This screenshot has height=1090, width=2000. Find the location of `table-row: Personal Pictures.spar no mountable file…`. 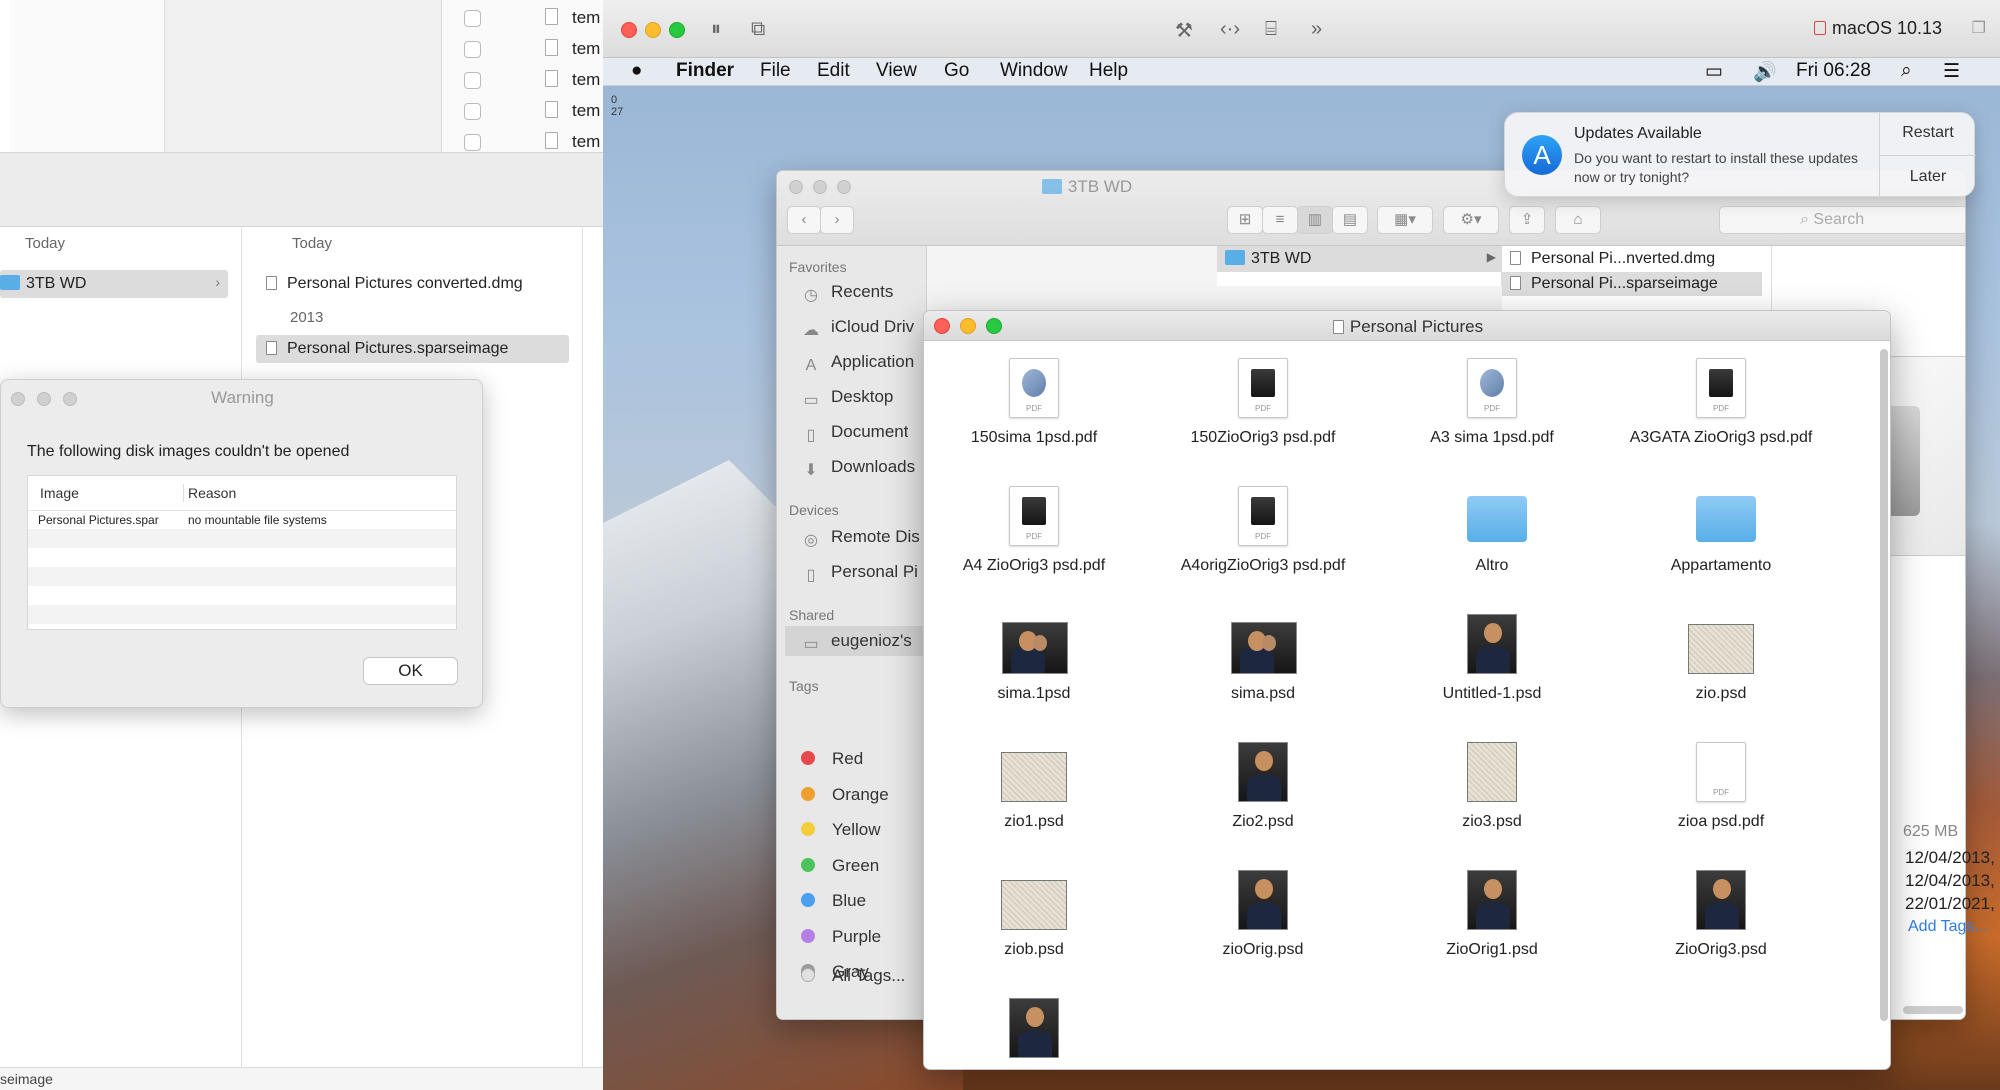

table-row: Personal Pictures.spar no mountable file… is located at coordinates (242, 519).